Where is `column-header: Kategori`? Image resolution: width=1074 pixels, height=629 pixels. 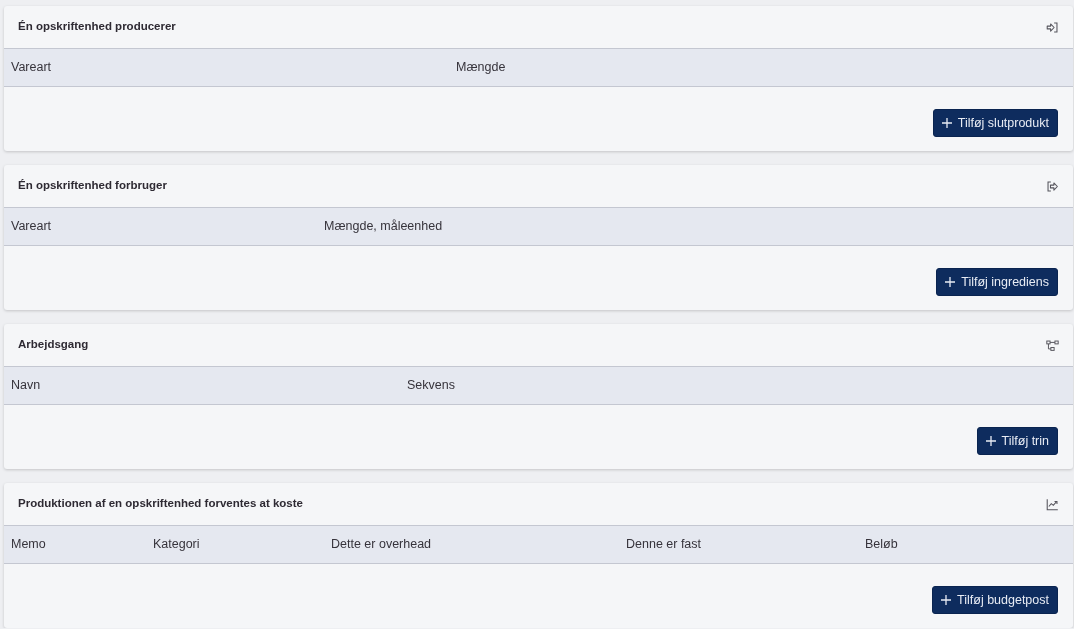 column-header: Kategori is located at coordinates (235, 544).